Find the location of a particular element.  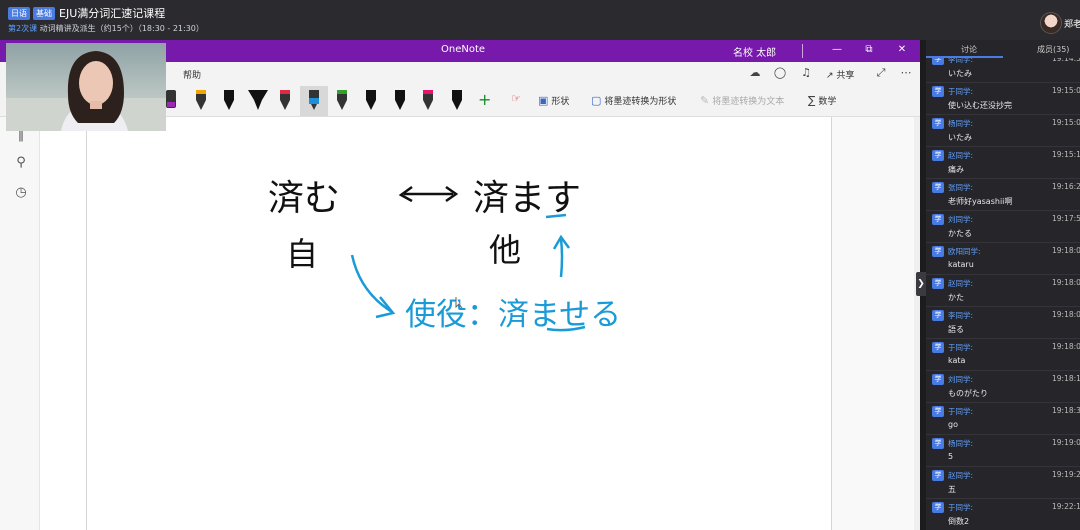

panel-tabs: 讨论 成员(35) is located at coordinates (1003, 49).